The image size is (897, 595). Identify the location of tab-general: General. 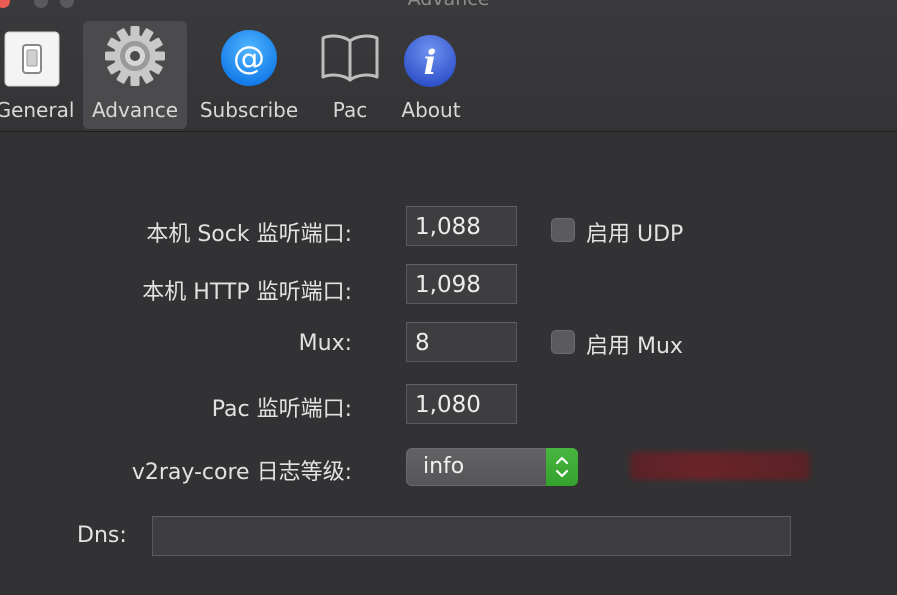
(40, 75).